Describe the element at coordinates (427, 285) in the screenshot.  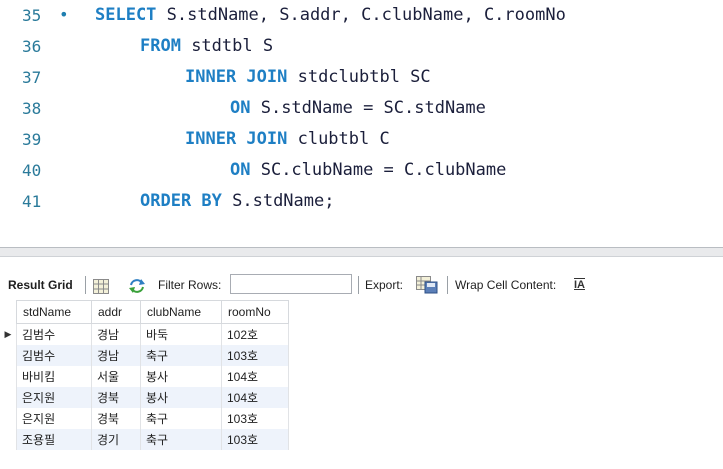
I see `export-icon` at that location.